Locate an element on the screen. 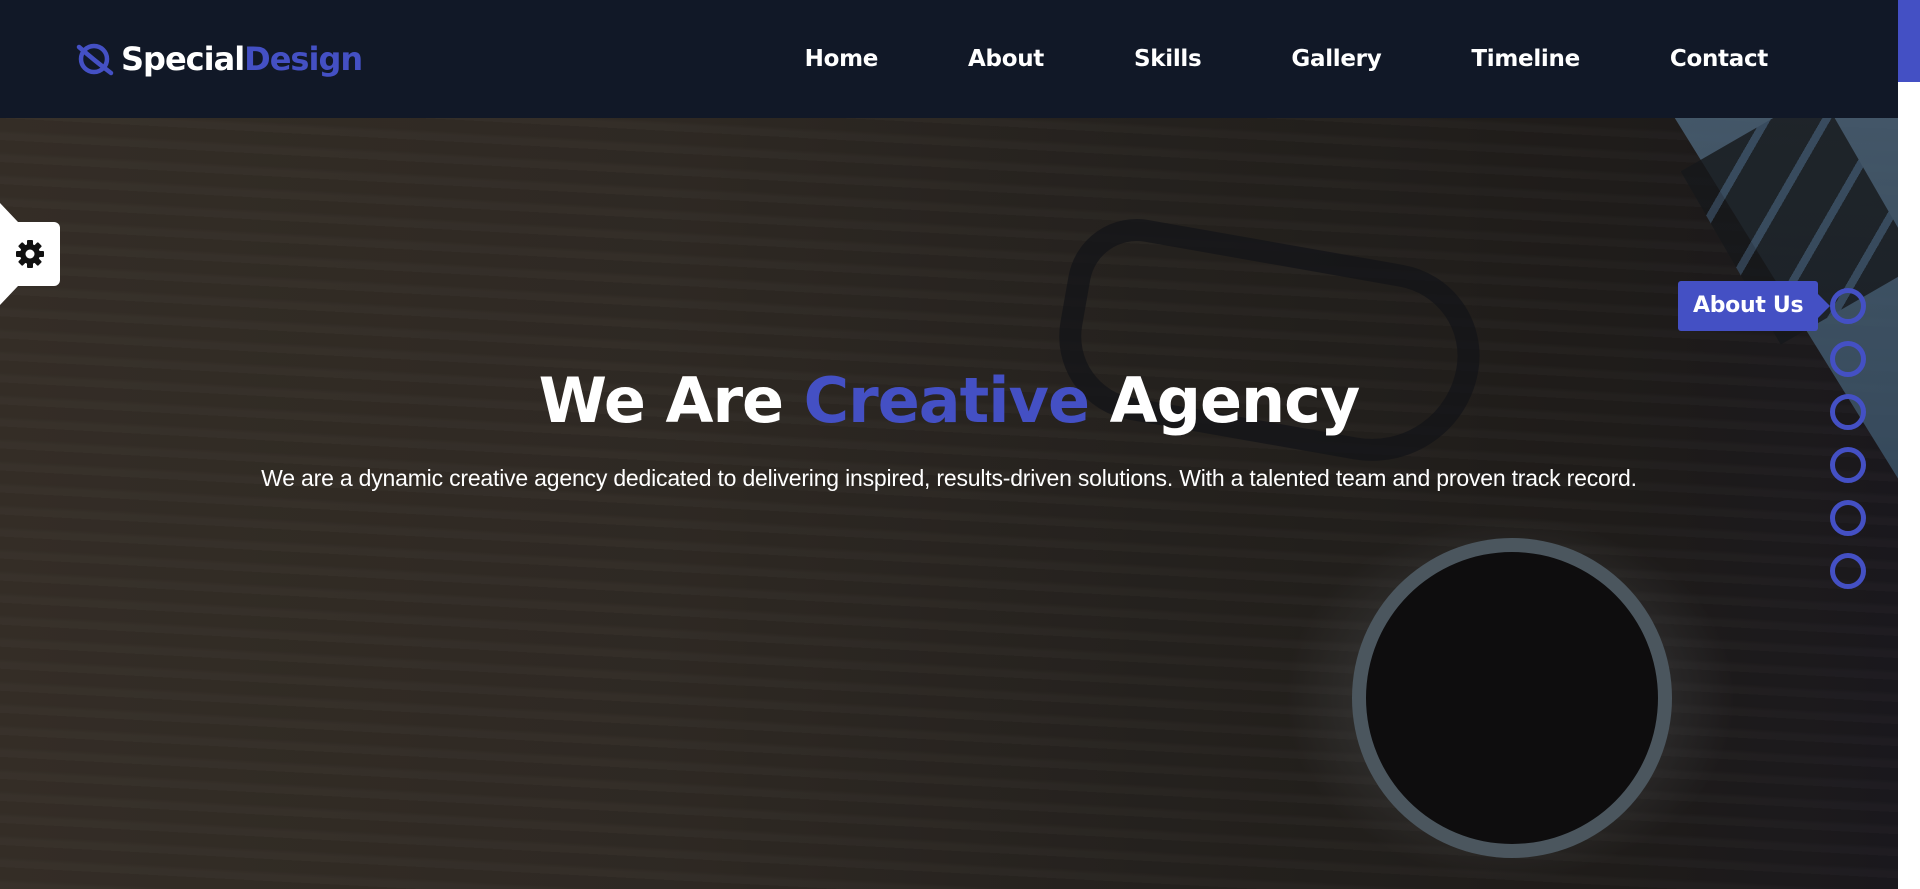 This screenshot has height=889, width=1920. nav-link-home: Home is located at coordinates (842, 59).